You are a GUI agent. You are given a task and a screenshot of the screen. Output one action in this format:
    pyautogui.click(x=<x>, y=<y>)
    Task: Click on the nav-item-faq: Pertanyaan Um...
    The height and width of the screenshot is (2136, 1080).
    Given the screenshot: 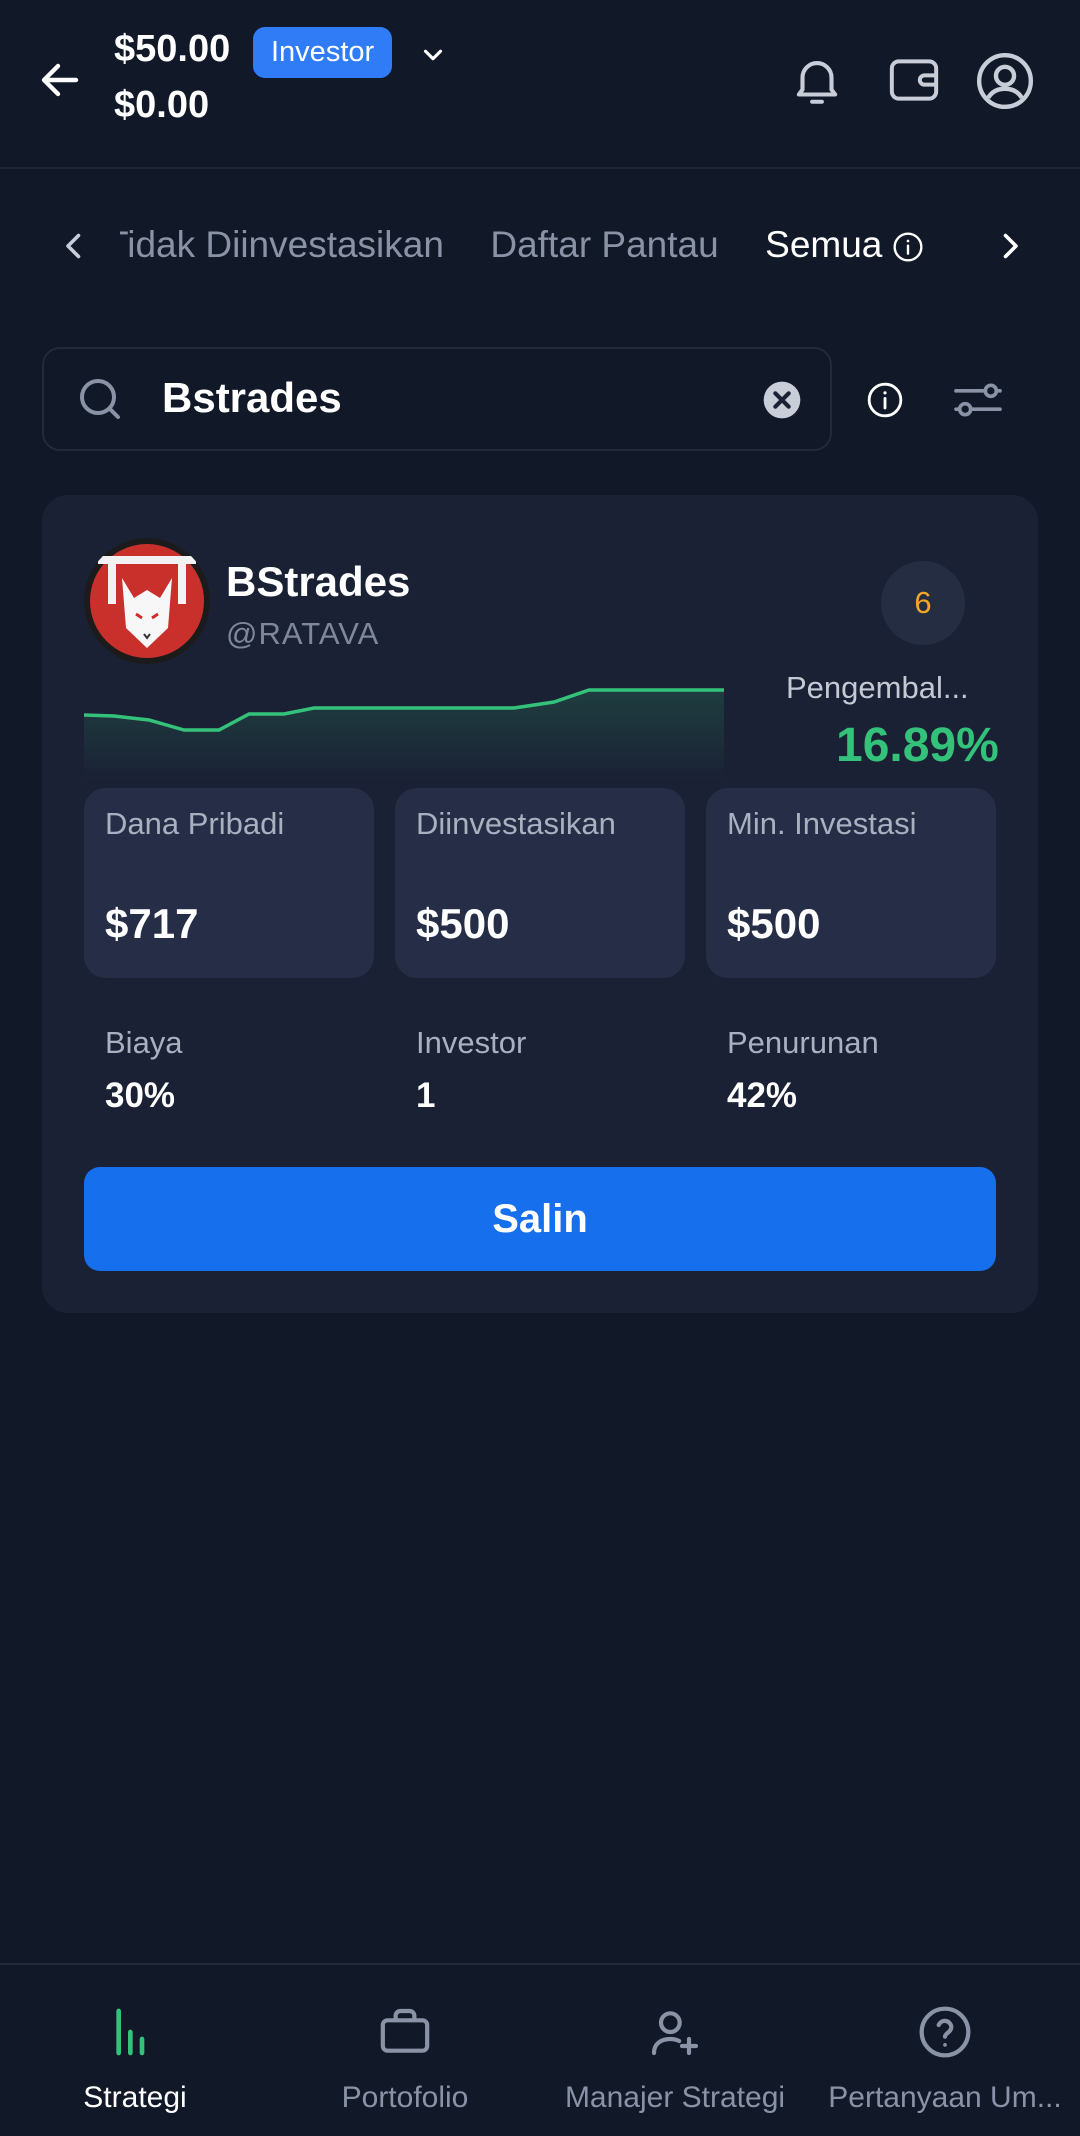 What is the action you would take?
    pyautogui.click(x=945, y=2048)
    